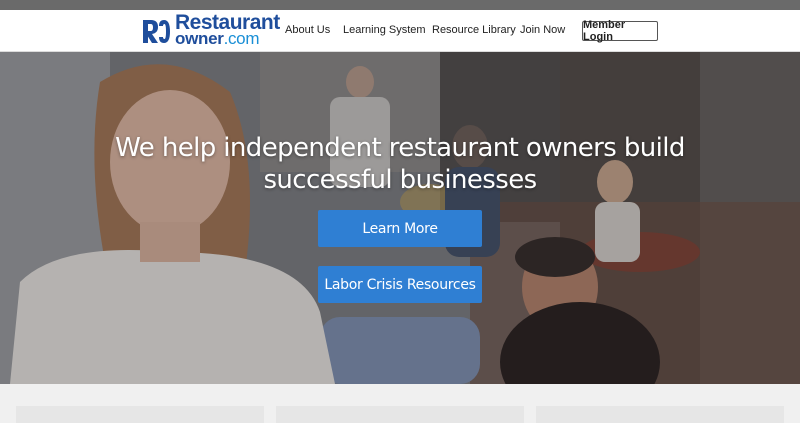  I want to click on learn-more-button: Learn More, so click(400, 228).